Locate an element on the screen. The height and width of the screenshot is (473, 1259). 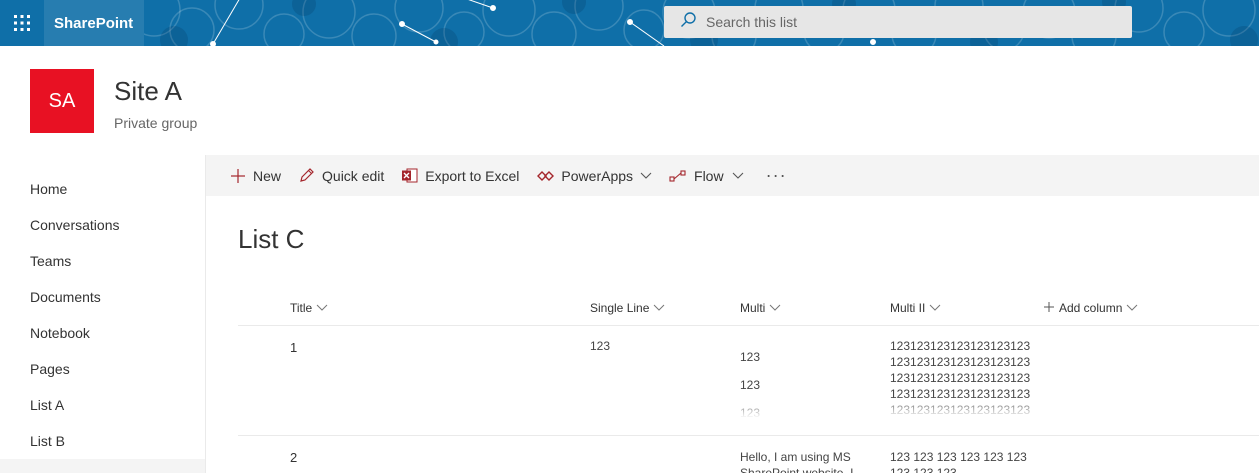
nav-item-notebook: Notebook is located at coordinates (60, 333).